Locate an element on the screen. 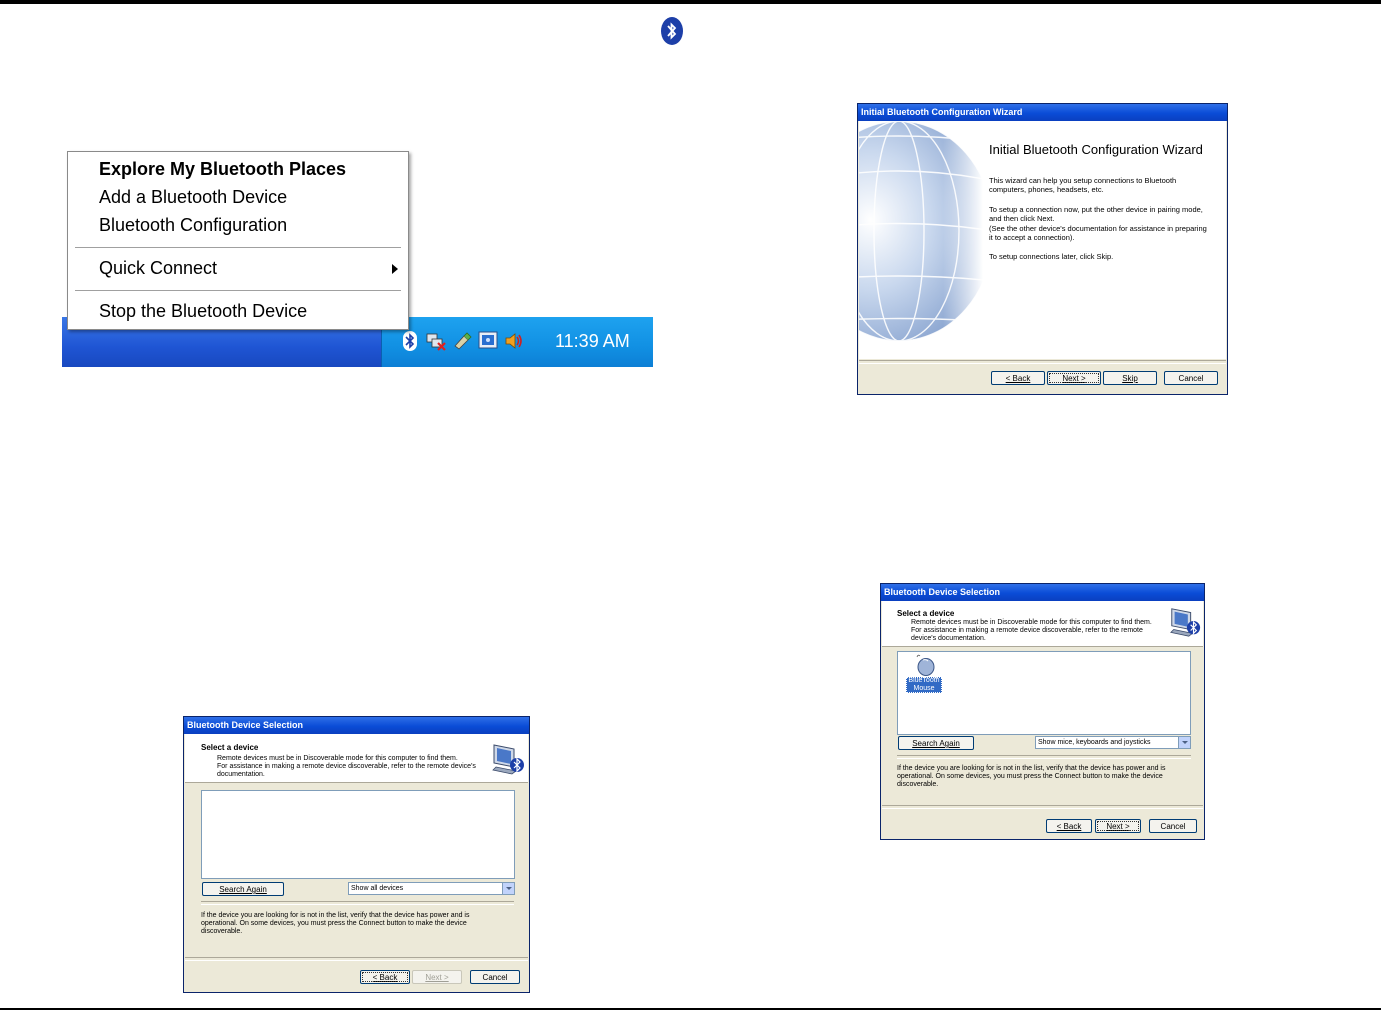 The width and height of the screenshot is (1381, 1011). wizard-paragraph: To setup connections later, click Skip. is located at coordinates (1051, 256).